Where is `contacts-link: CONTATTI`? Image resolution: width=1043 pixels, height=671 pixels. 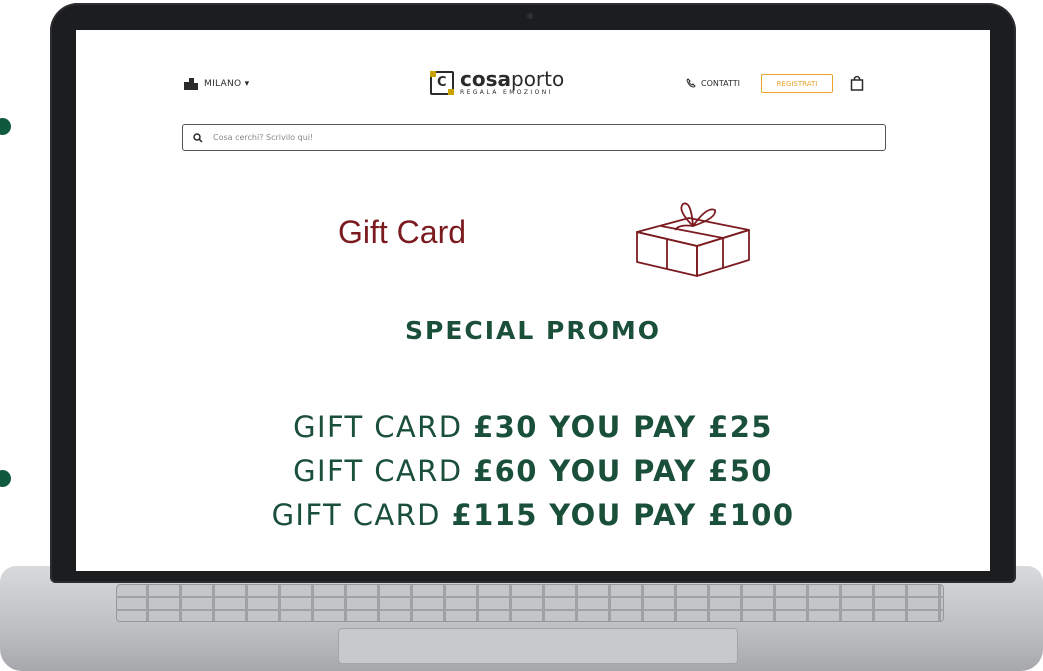
contacts-link: CONTATTI is located at coordinates (713, 83).